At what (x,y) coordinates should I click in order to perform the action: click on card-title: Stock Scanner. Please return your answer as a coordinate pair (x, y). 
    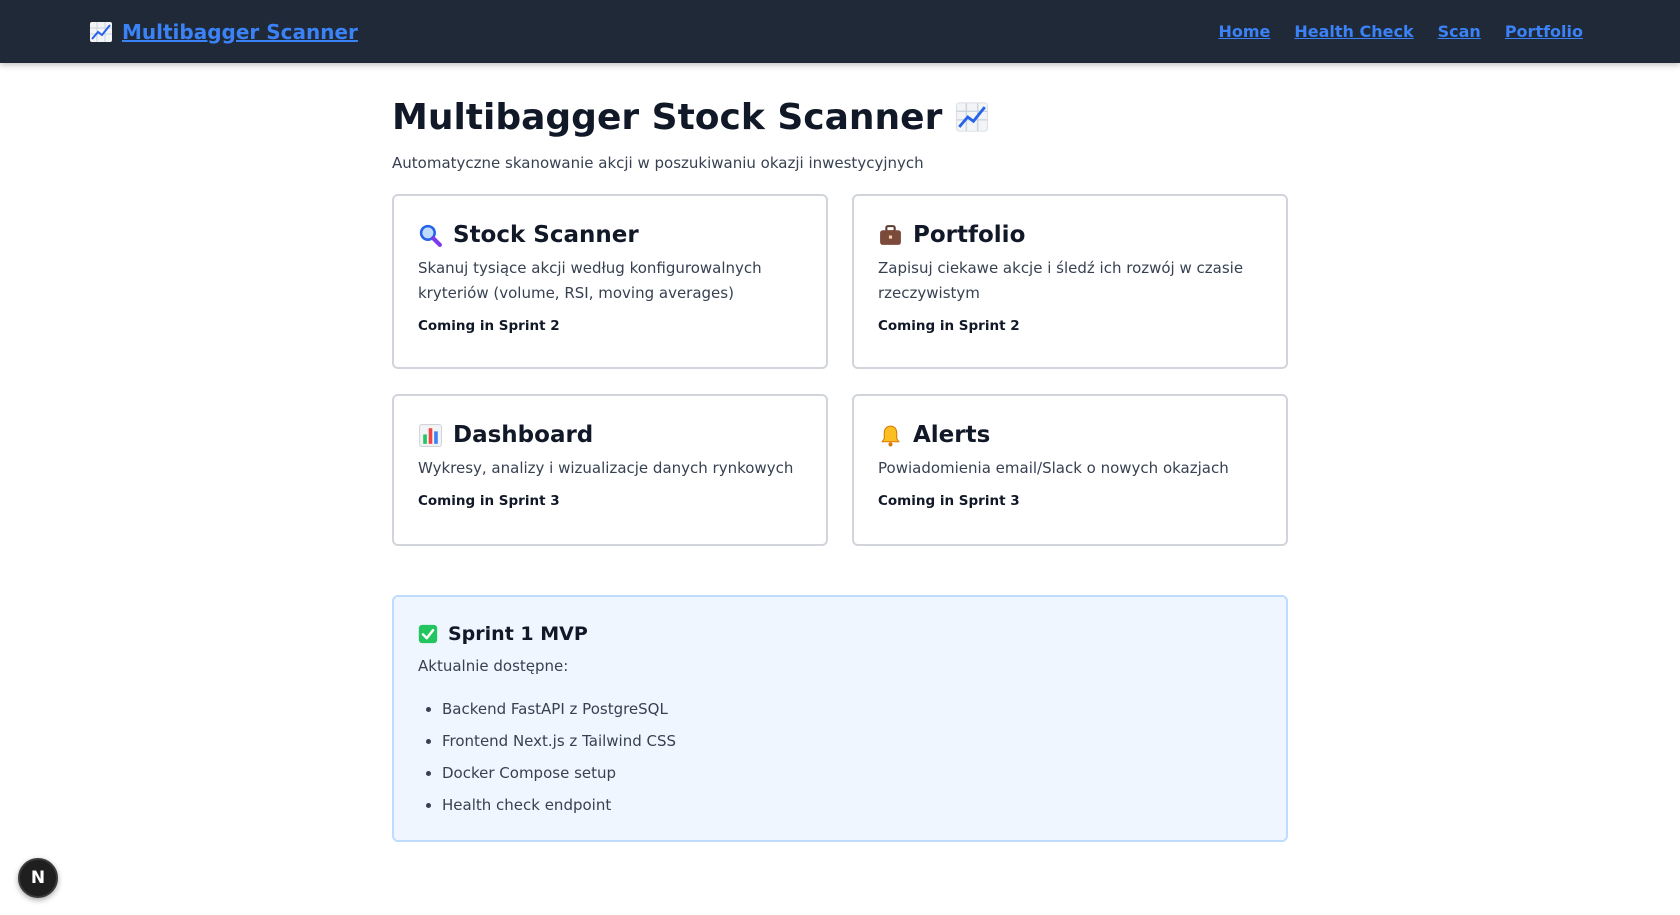
    Looking at the image, I should click on (546, 235).